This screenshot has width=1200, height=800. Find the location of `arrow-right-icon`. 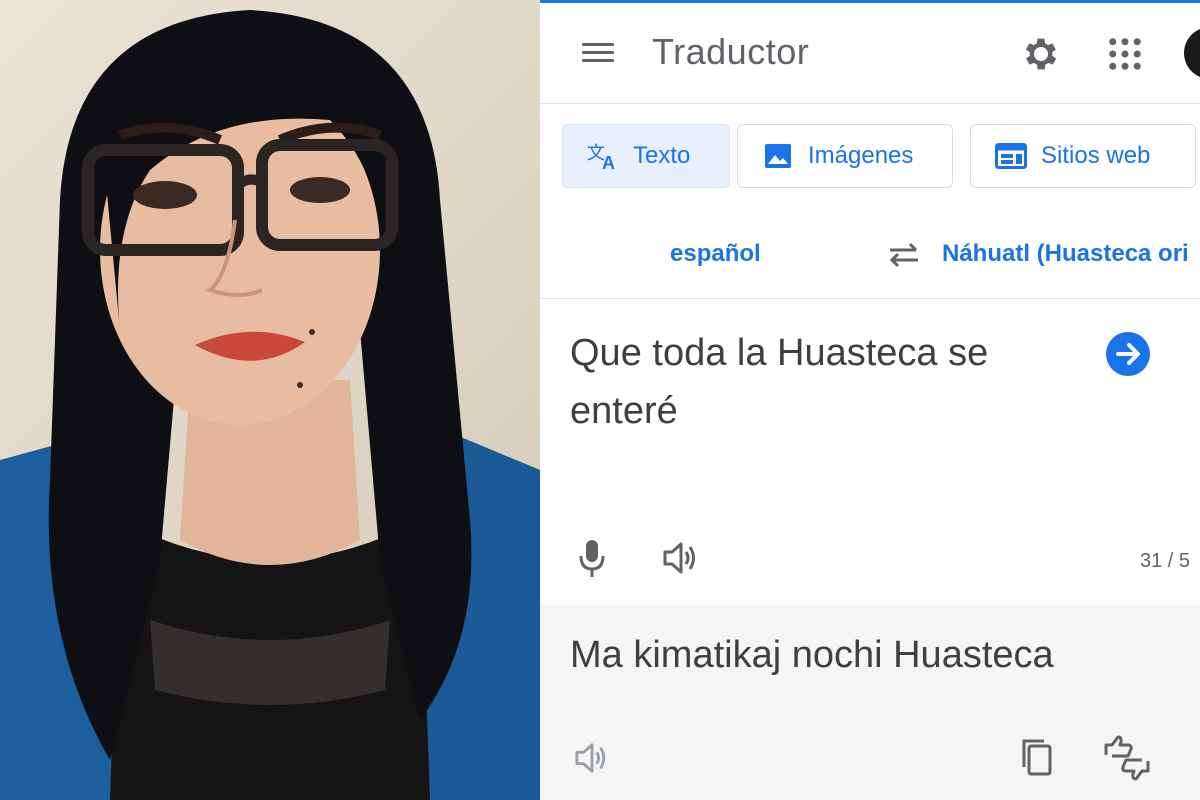

arrow-right-icon is located at coordinates (1128, 354).